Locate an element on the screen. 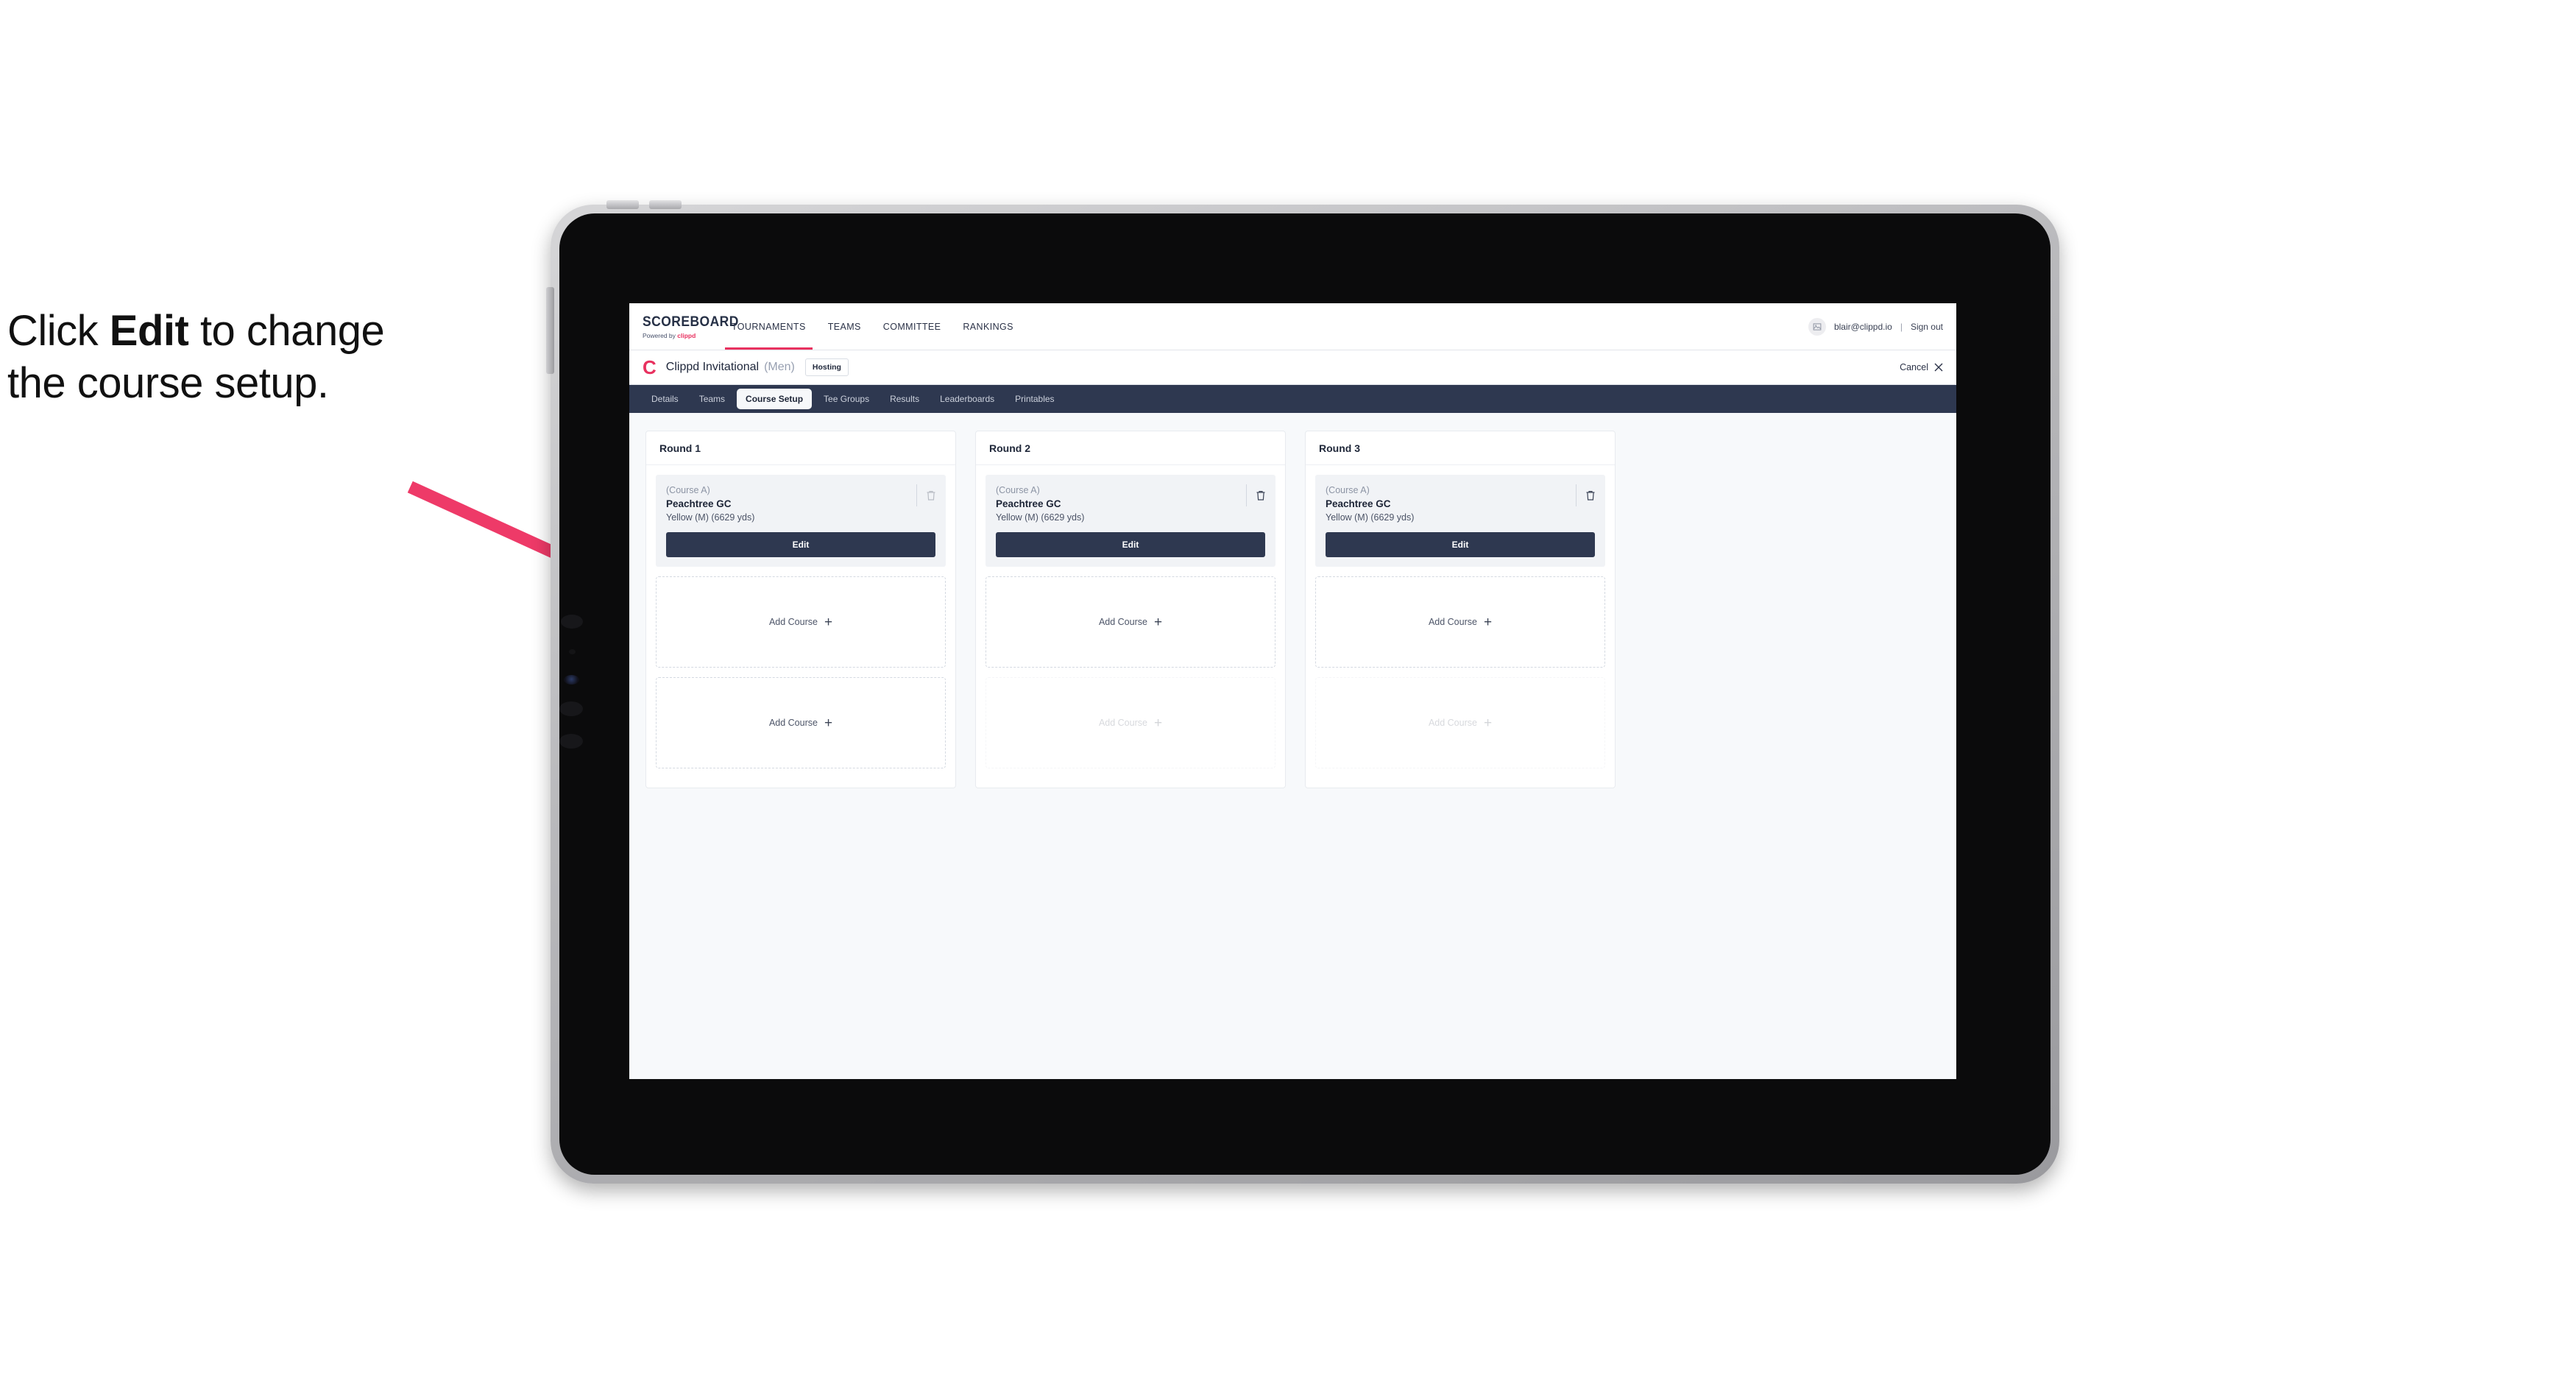 The width and height of the screenshot is (2576, 1386). cancel-label: Cancel is located at coordinates (1914, 367).